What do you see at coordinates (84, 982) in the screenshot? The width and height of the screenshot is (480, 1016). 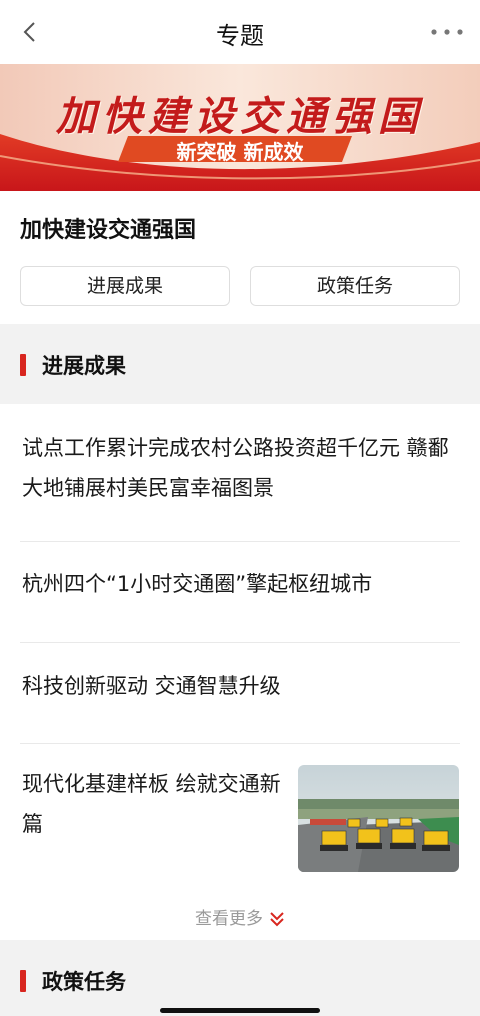 I see `section-title: 政策任务` at bounding box center [84, 982].